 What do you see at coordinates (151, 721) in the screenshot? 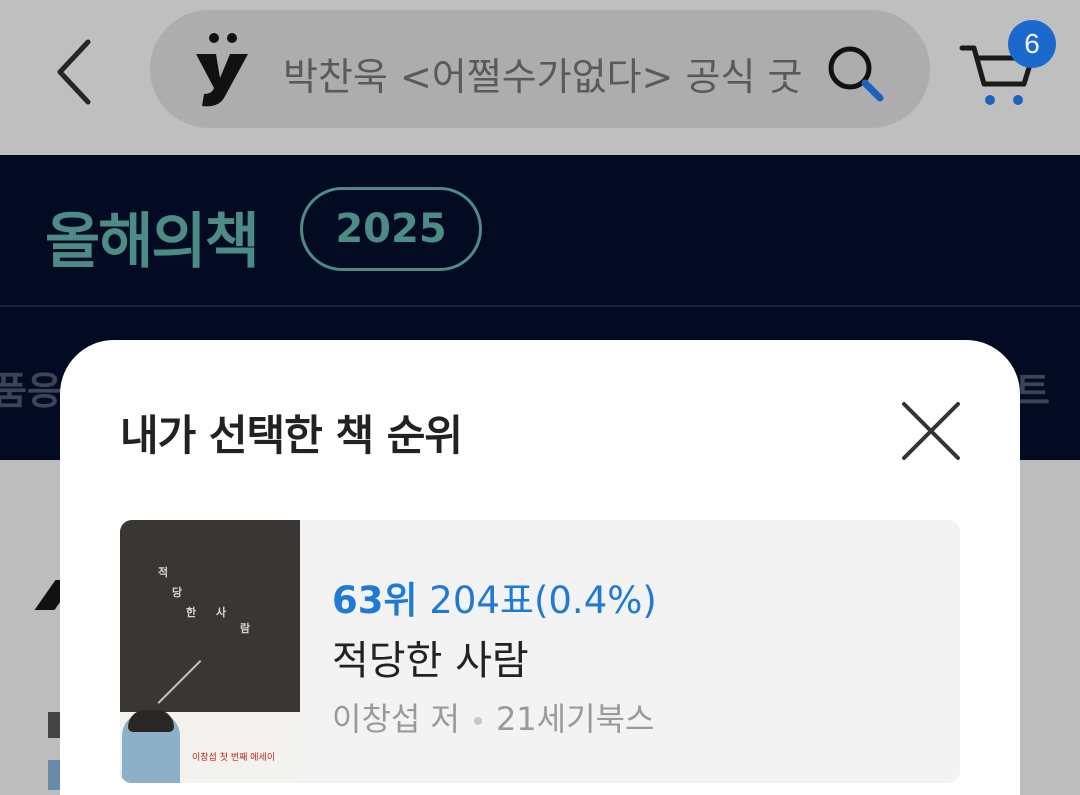
I see `cover-author-photo` at bounding box center [151, 721].